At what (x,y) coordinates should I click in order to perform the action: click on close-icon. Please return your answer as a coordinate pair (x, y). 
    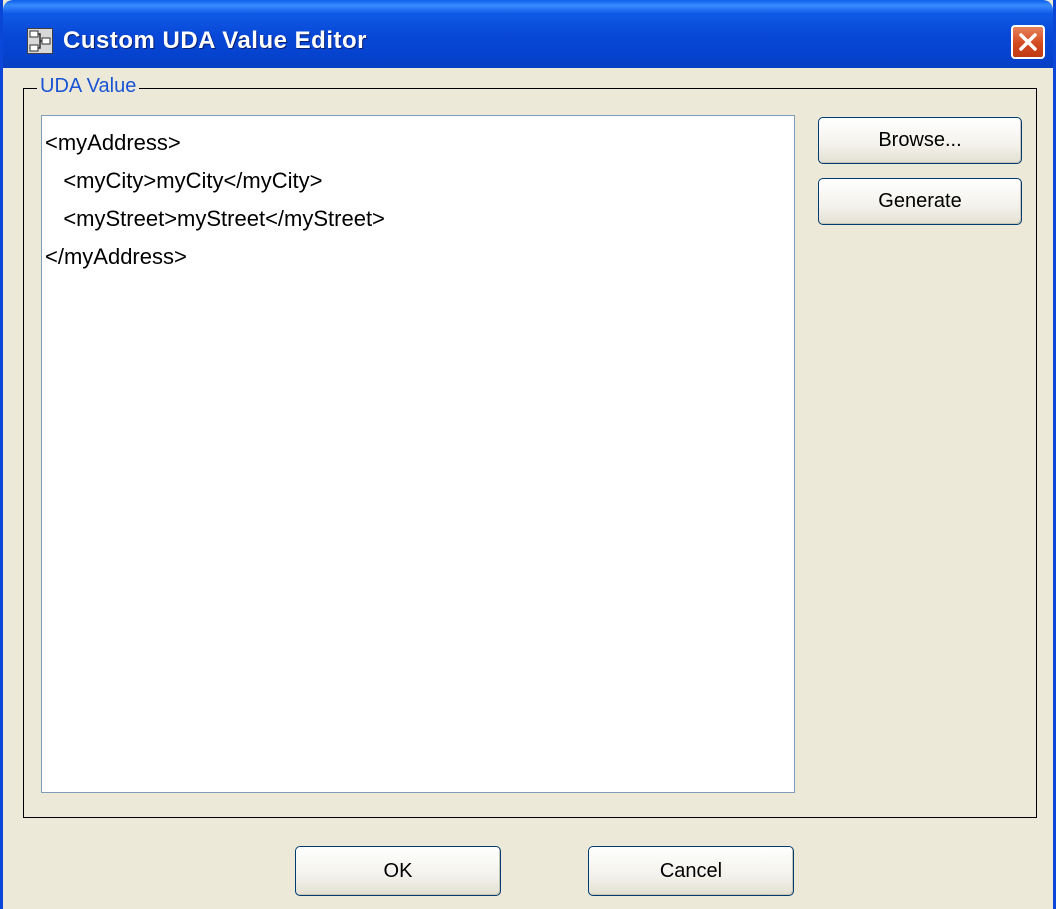
    Looking at the image, I should click on (1028, 42).